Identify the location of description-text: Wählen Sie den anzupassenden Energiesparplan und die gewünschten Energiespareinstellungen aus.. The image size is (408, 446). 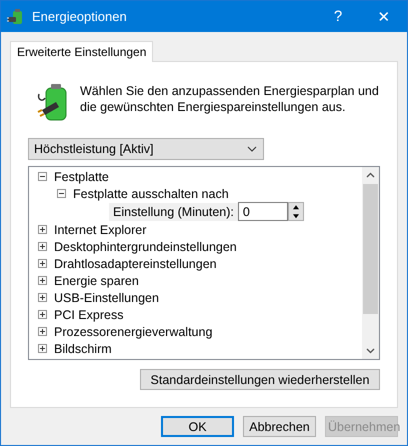
(230, 99).